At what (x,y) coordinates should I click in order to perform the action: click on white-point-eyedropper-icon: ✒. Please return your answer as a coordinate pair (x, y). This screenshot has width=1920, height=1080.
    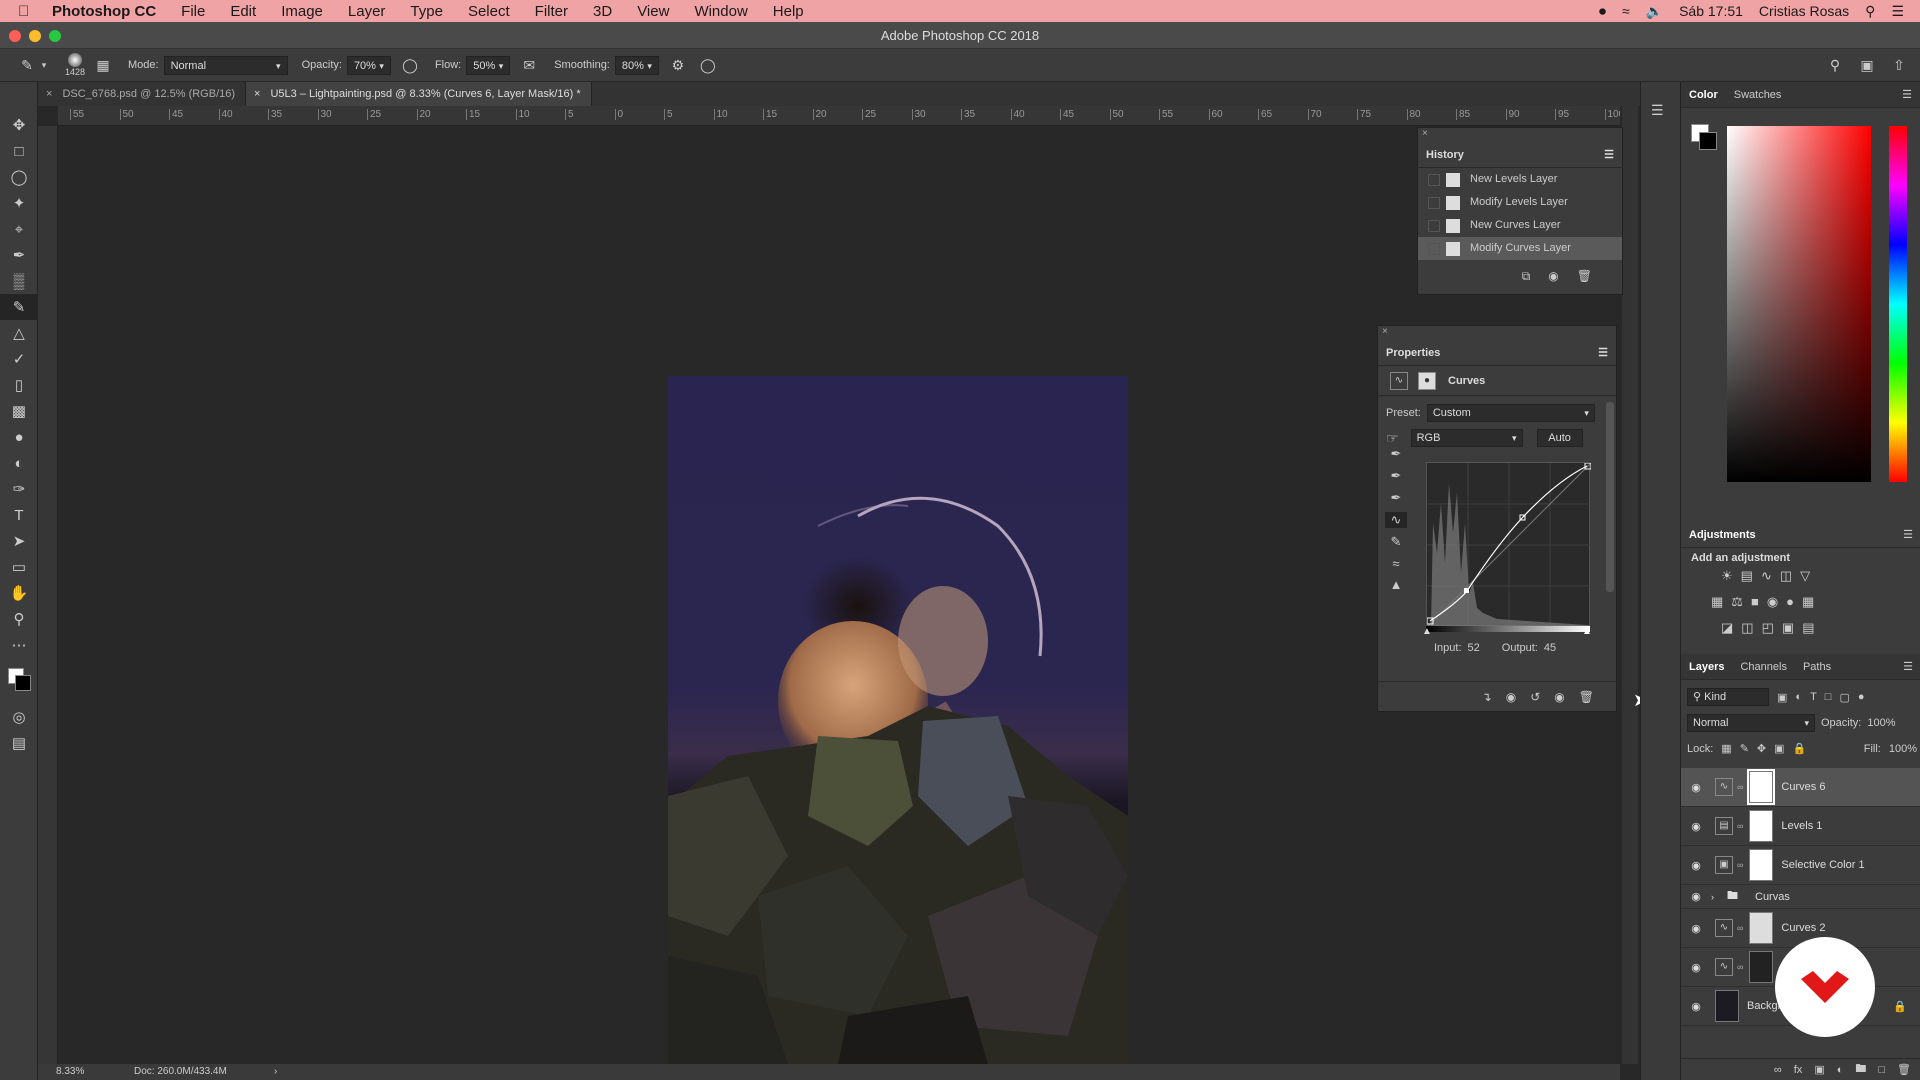
    Looking at the image, I should click on (1396, 498).